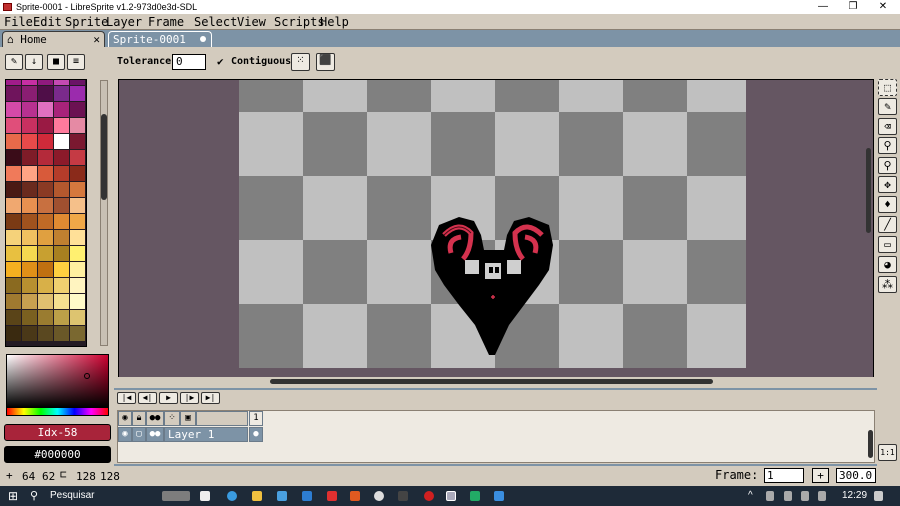  Describe the element at coordinates (220, 61) in the screenshot. I see `checkmark-icon: ✔` at that location.